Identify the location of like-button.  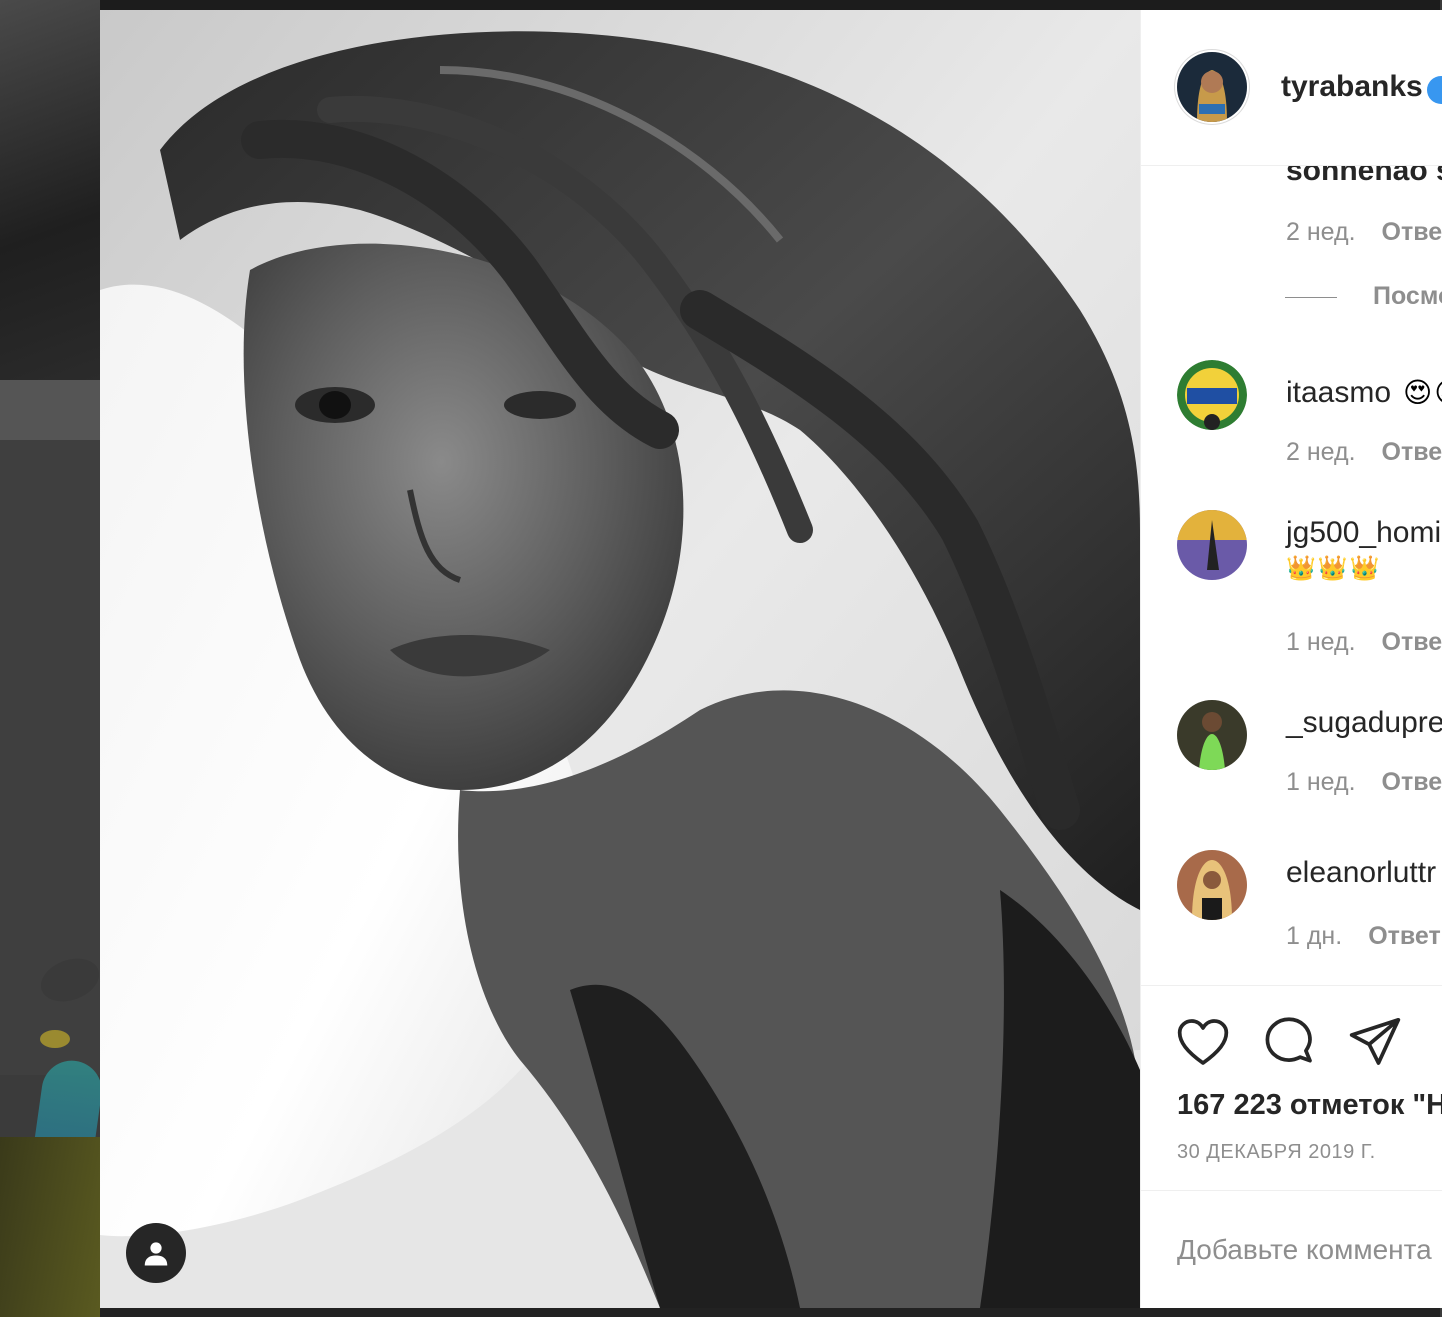
(1203, 1042).